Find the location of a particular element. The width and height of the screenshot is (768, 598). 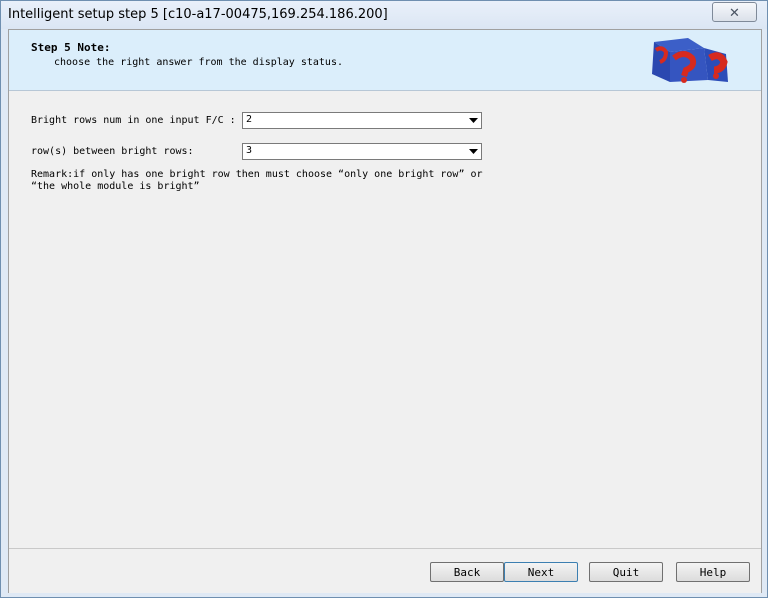

next-button: Next is located at coordinates (541, 572).